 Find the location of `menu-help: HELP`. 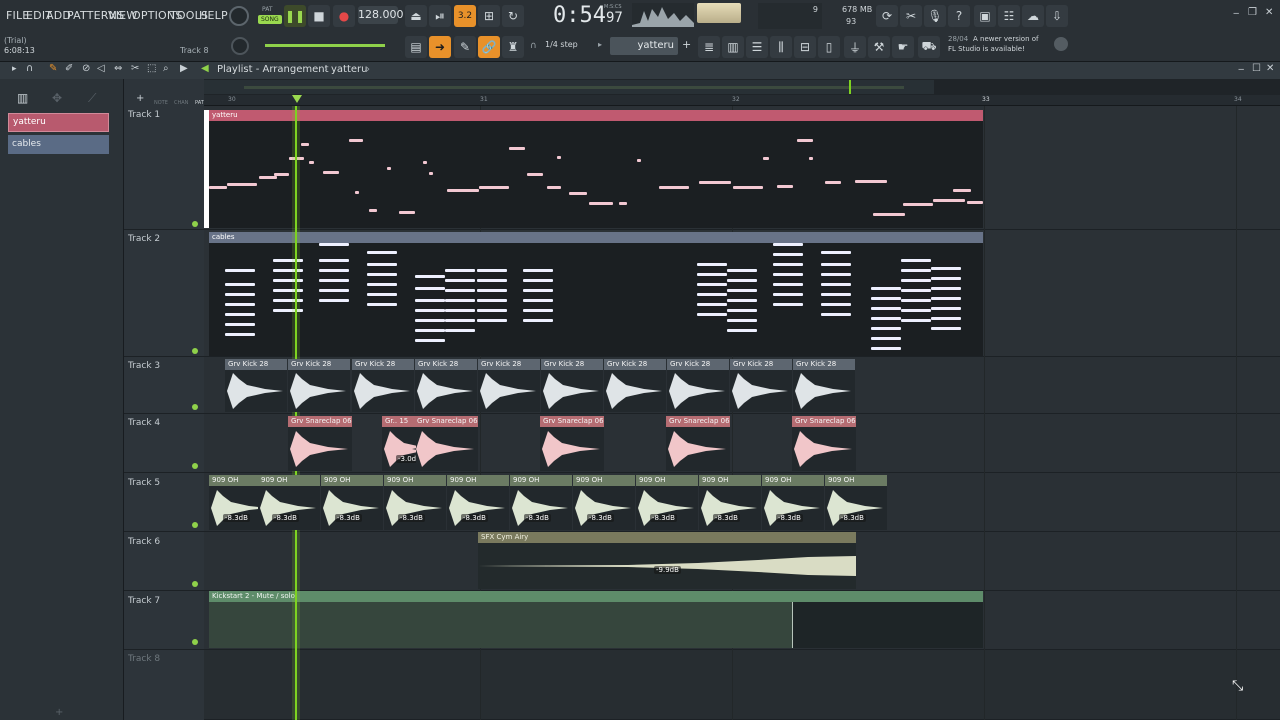

menu-help: HELP is located at coordinates (213, 15).